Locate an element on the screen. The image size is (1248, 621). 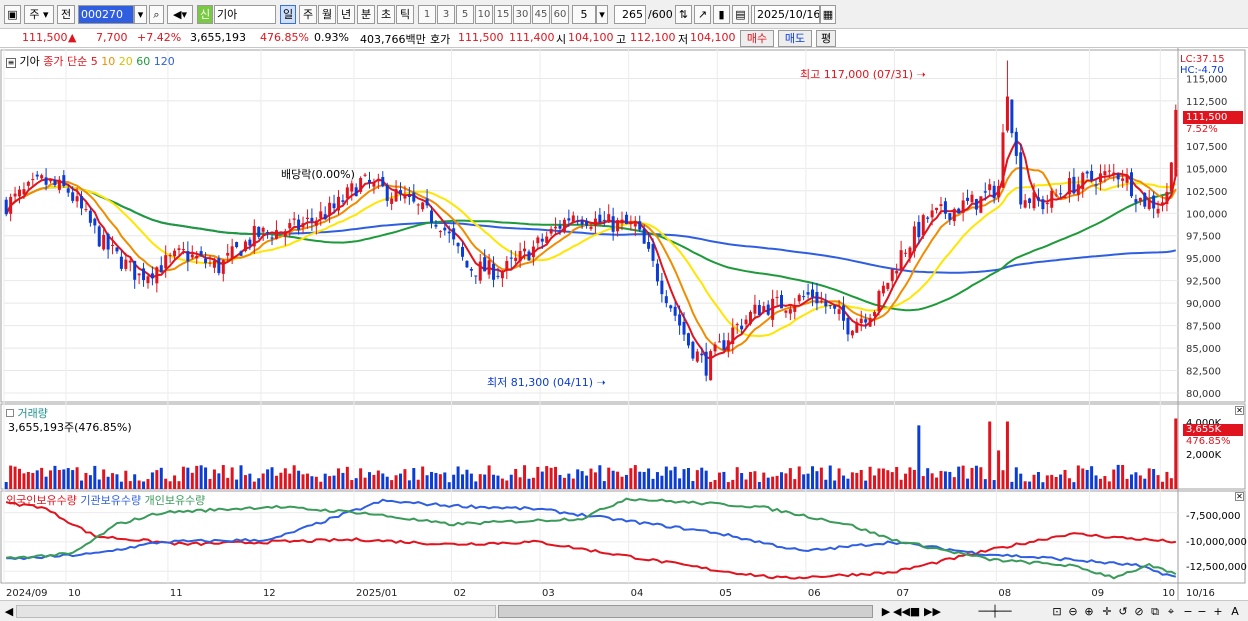
zoom-slider: ──┼── is located at coordinates (995, 611).